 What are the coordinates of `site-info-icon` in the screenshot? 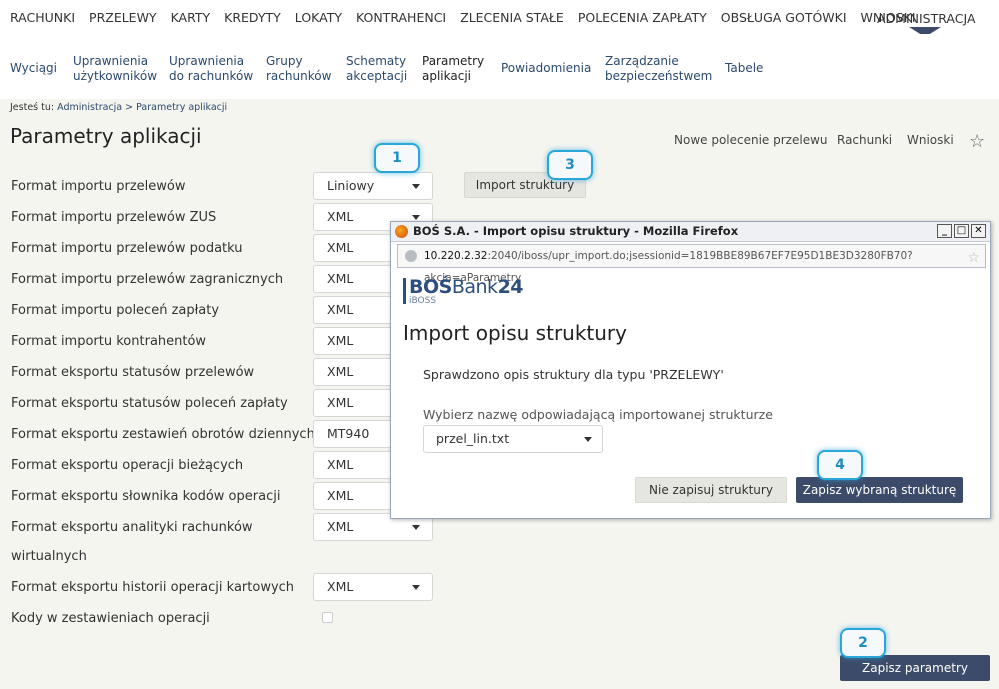 It's located at (411, 256).